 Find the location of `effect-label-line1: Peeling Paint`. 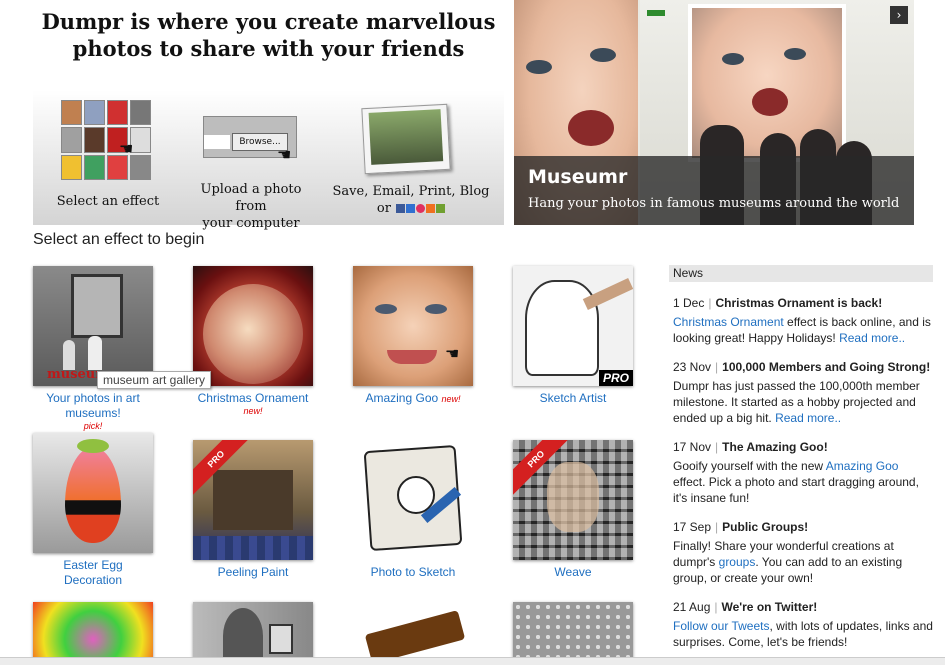

effect-label-line1: Peeling Paint is located at coordinates (253, 572).